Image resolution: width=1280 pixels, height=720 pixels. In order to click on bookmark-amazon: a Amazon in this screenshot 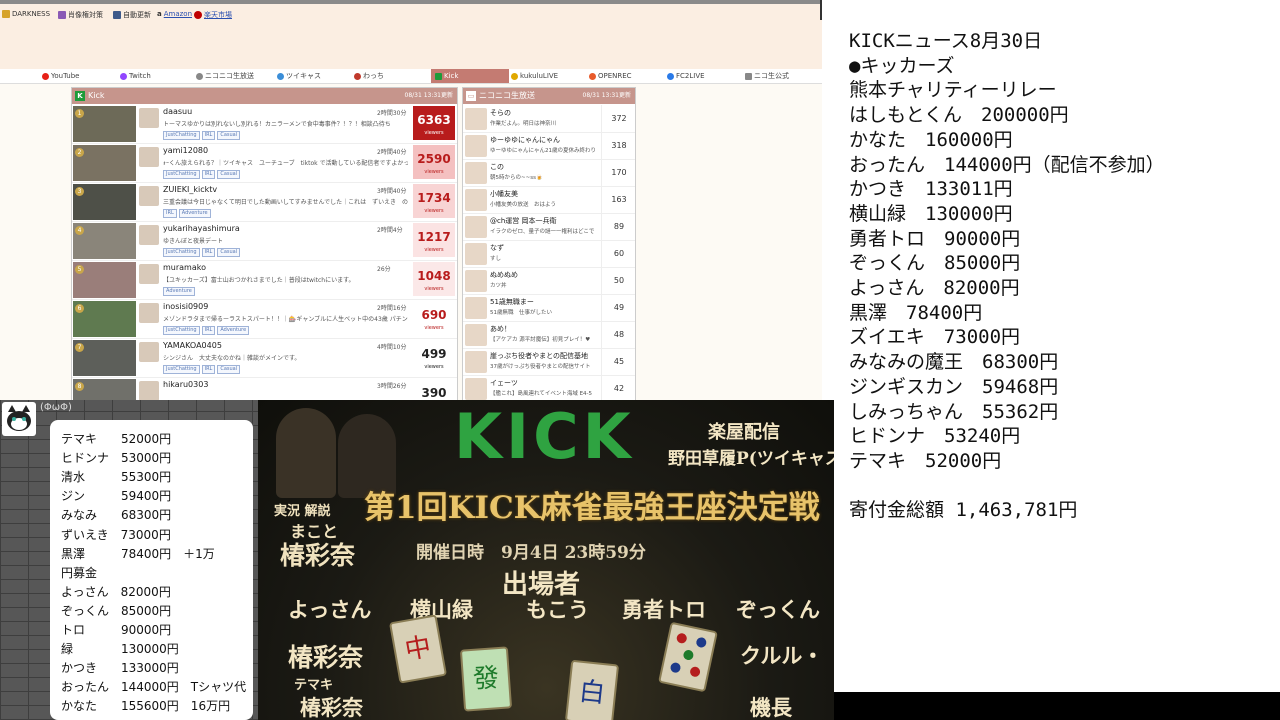, I will do `click(174, 14)`.